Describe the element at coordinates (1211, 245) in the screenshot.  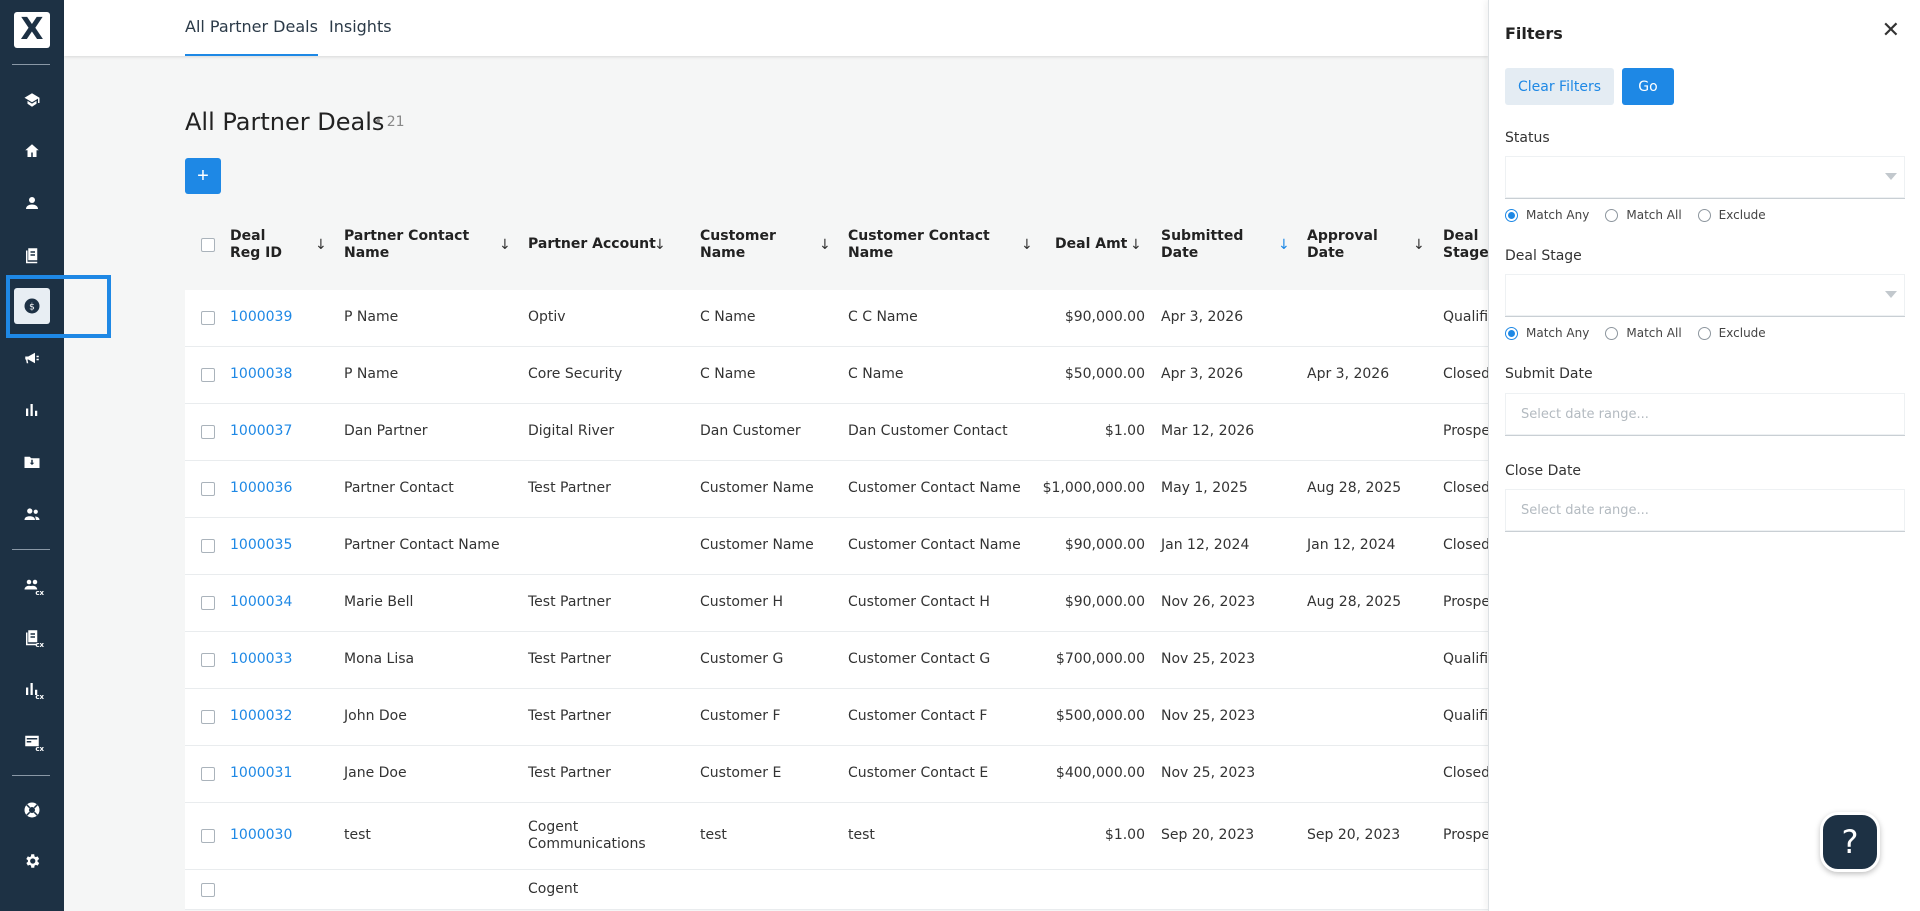
I see `column-header-submitted-date: Submitted Date` at that location.